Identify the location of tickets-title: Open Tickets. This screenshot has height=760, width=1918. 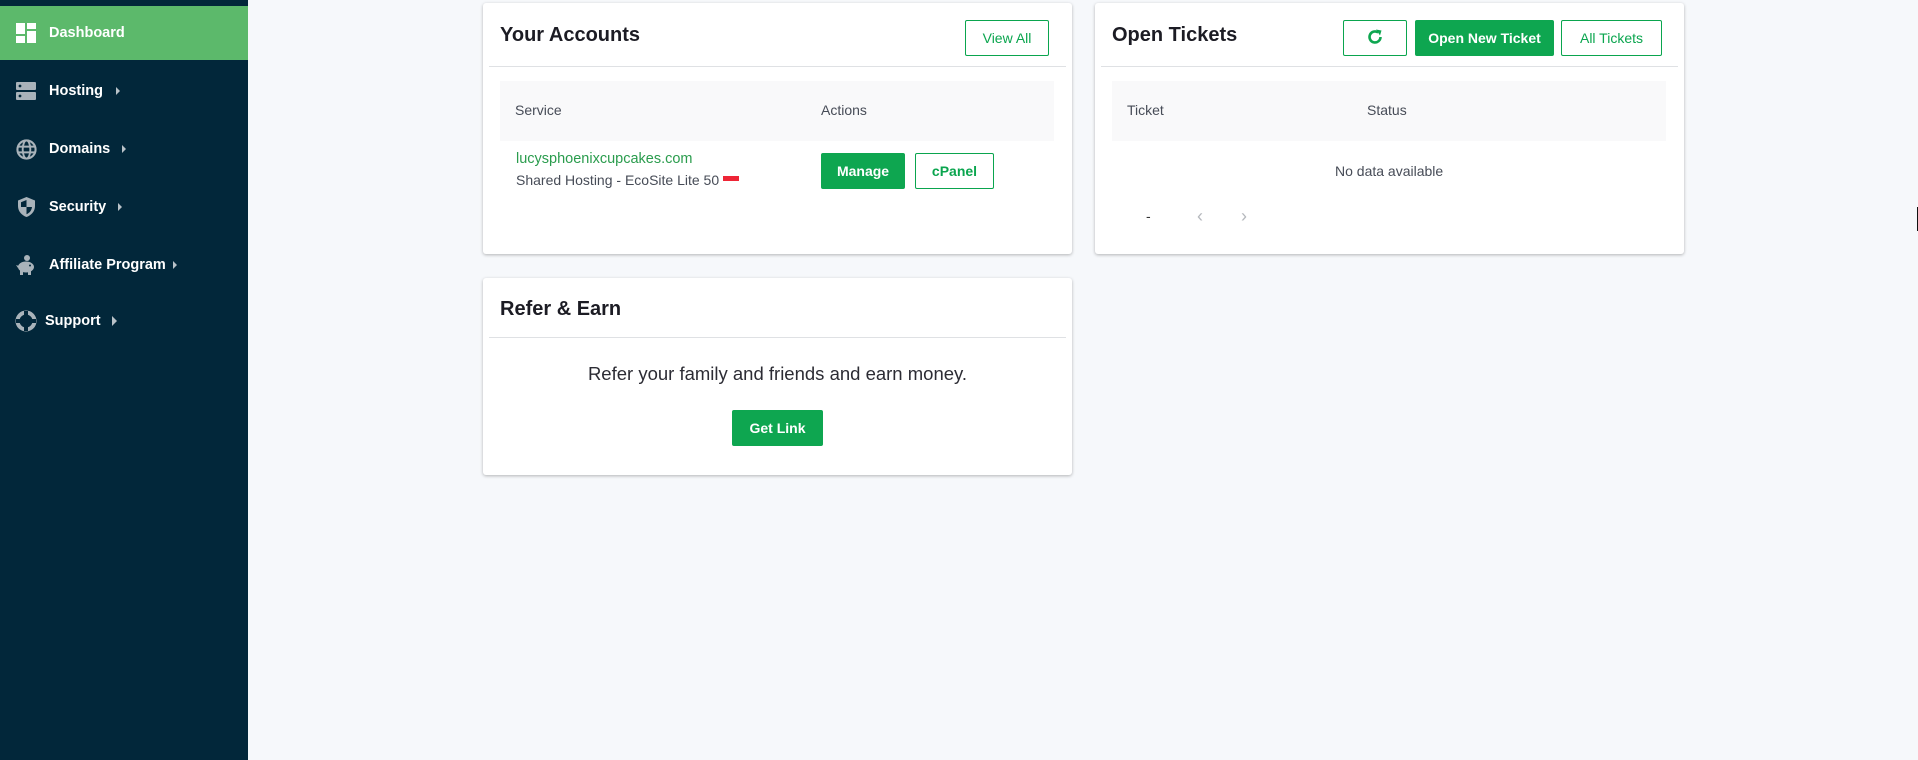
(1175, 35).